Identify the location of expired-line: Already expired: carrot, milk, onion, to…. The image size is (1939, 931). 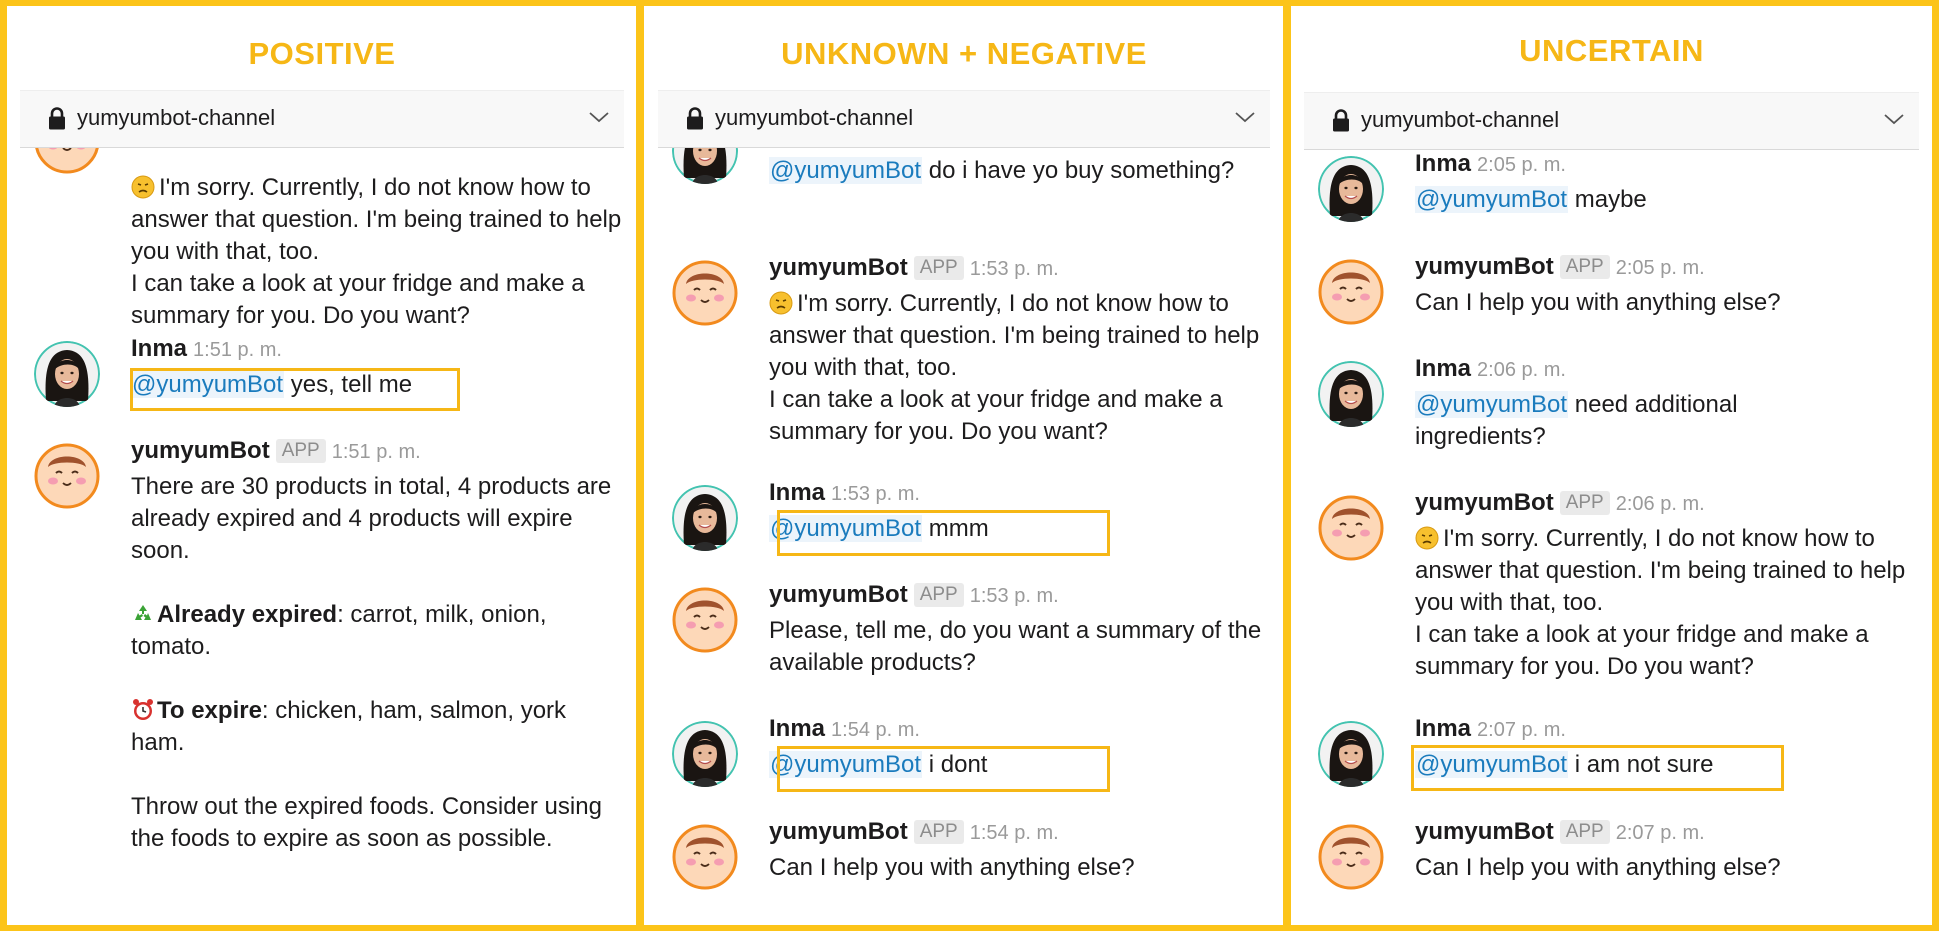
(339, 630).